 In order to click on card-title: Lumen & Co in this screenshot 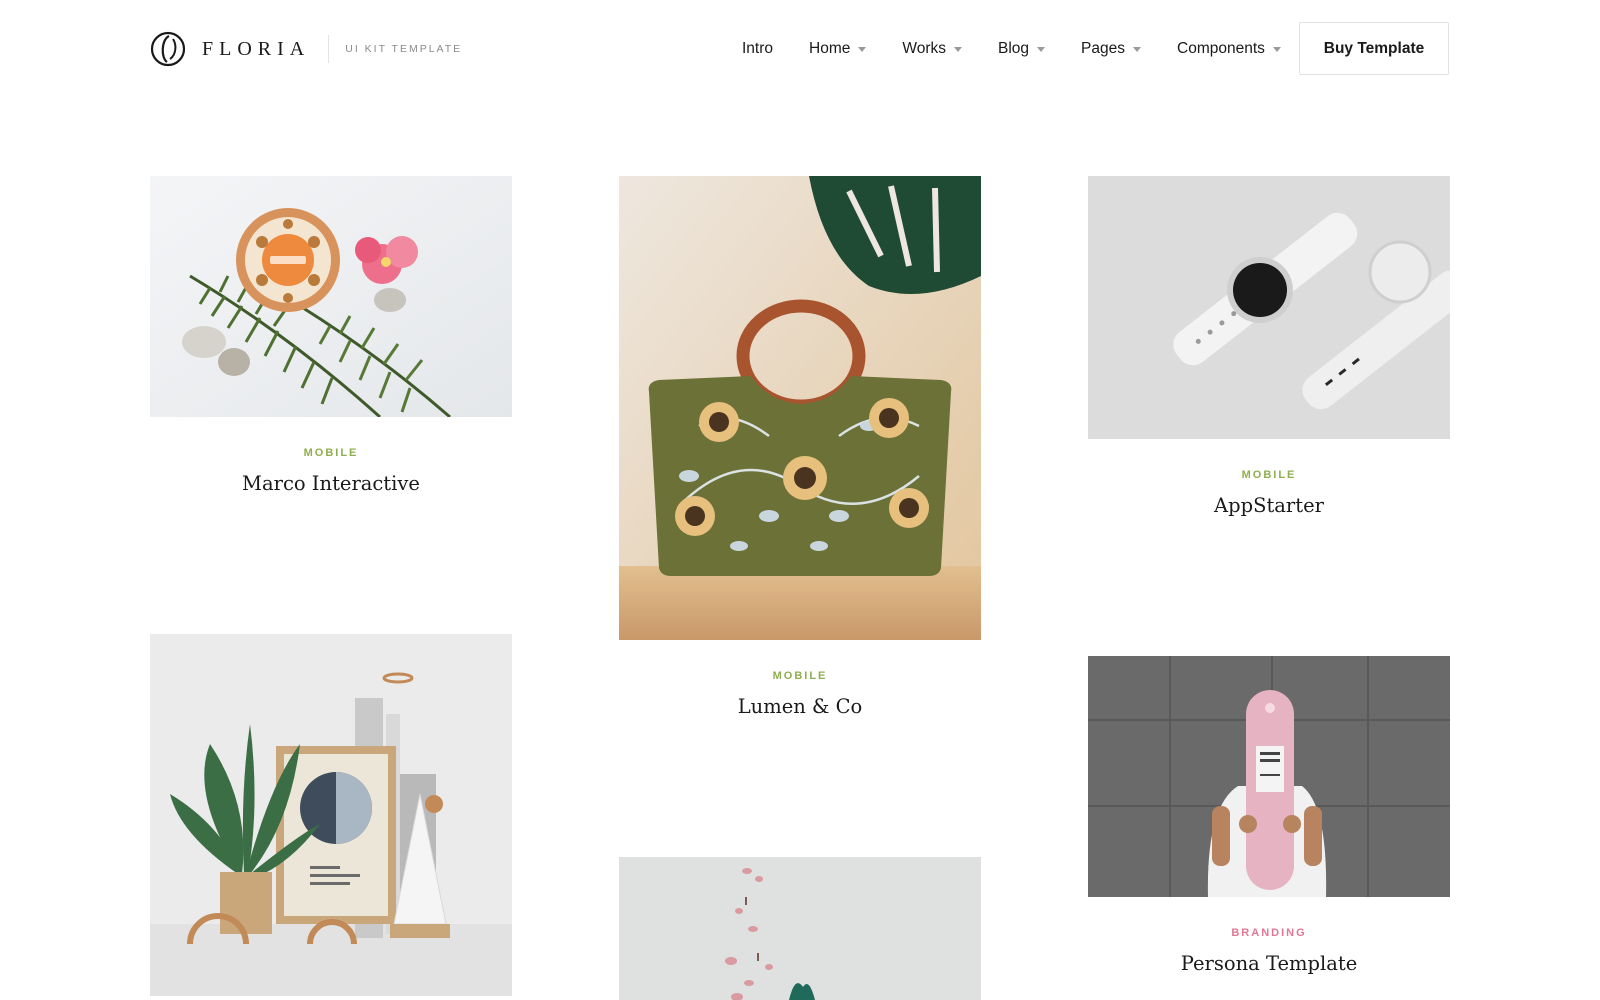, I will do `click(800, 706)`.